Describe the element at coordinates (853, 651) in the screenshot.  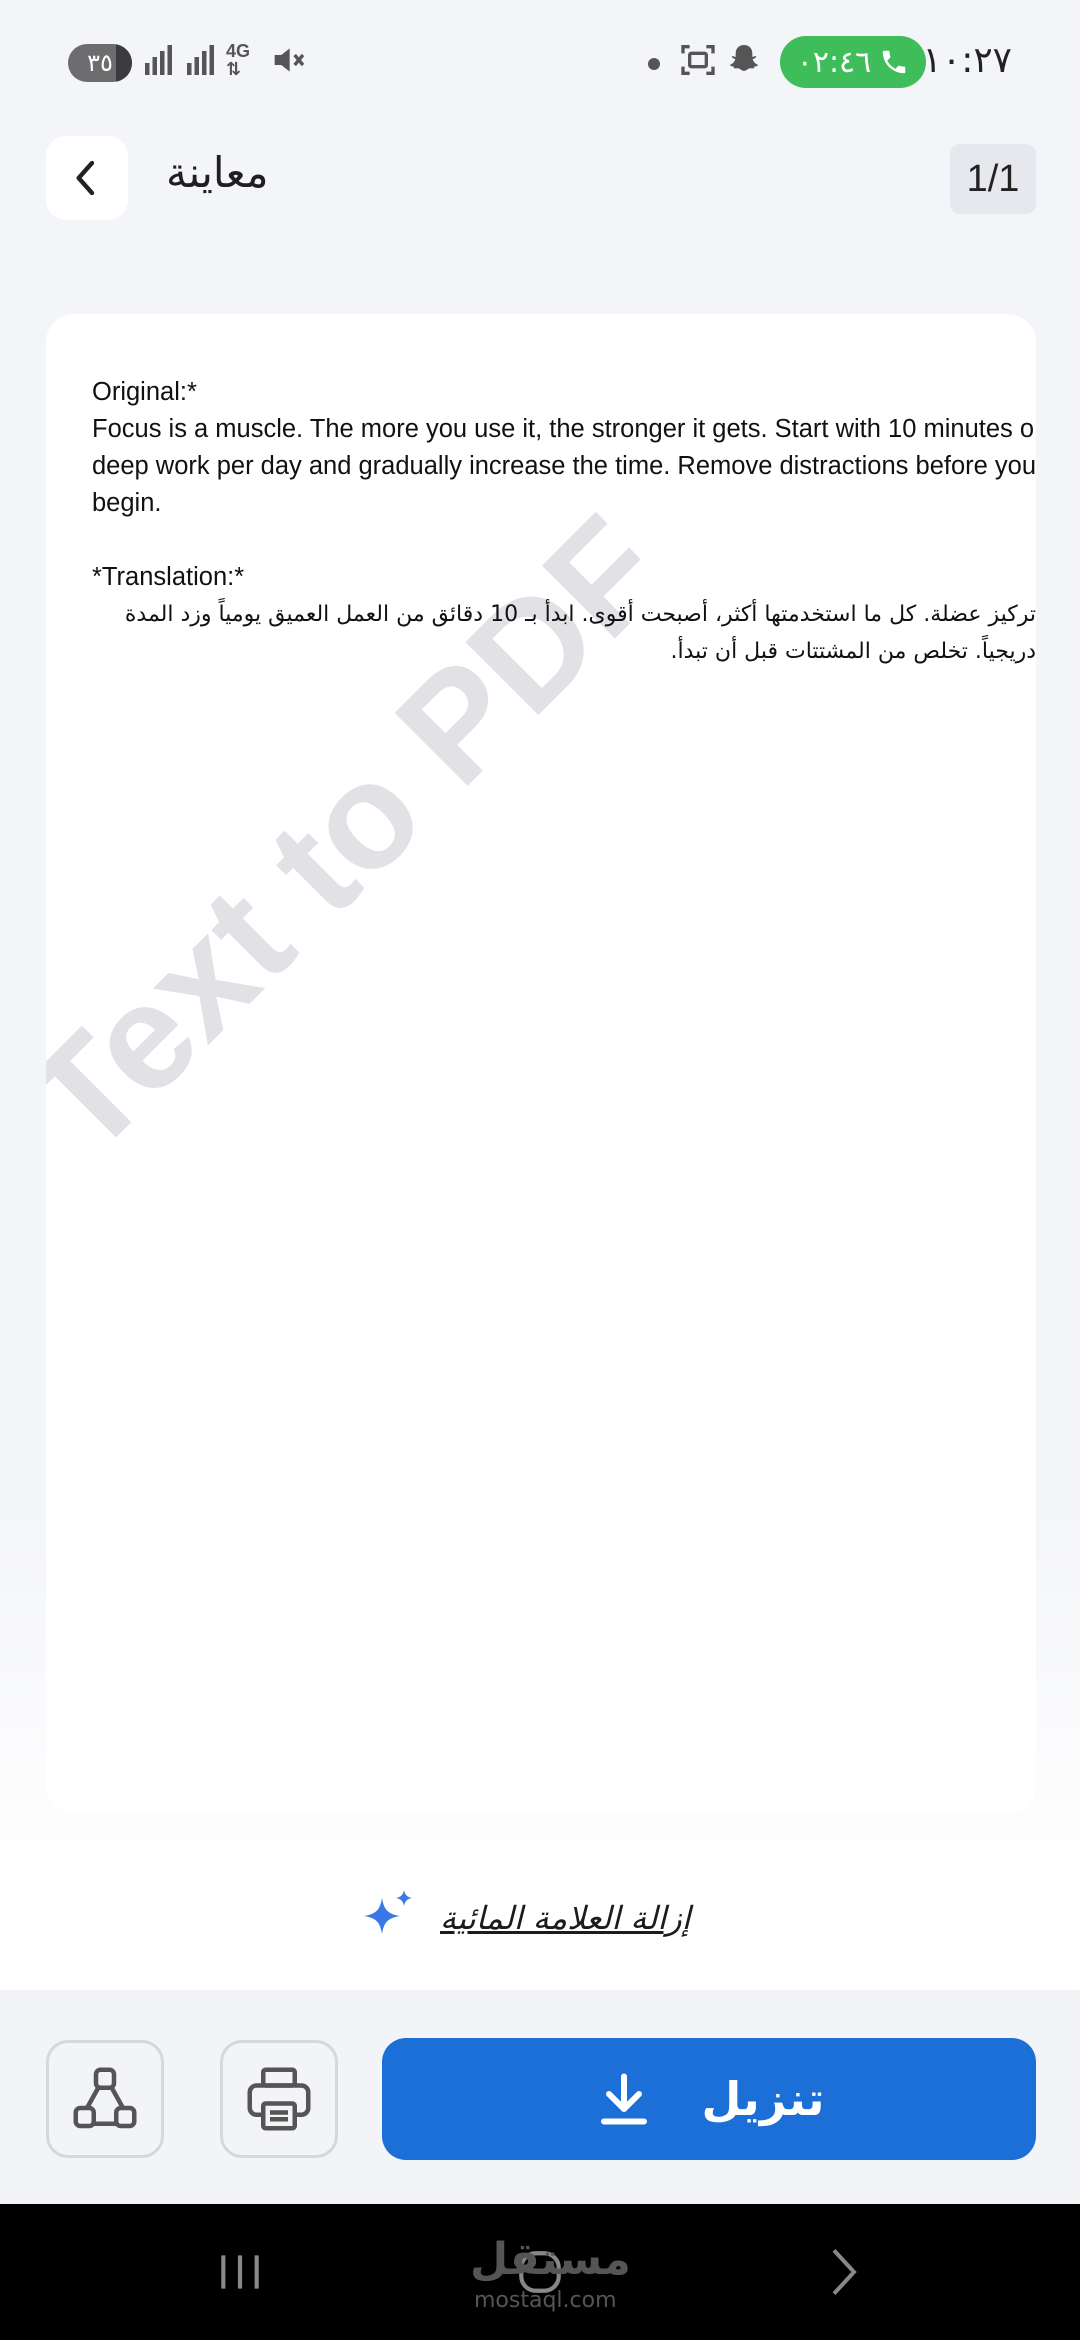
I see `translation-line: دريجياً. تخلص من المشتتات قبل أن تبدأ.` at that location.